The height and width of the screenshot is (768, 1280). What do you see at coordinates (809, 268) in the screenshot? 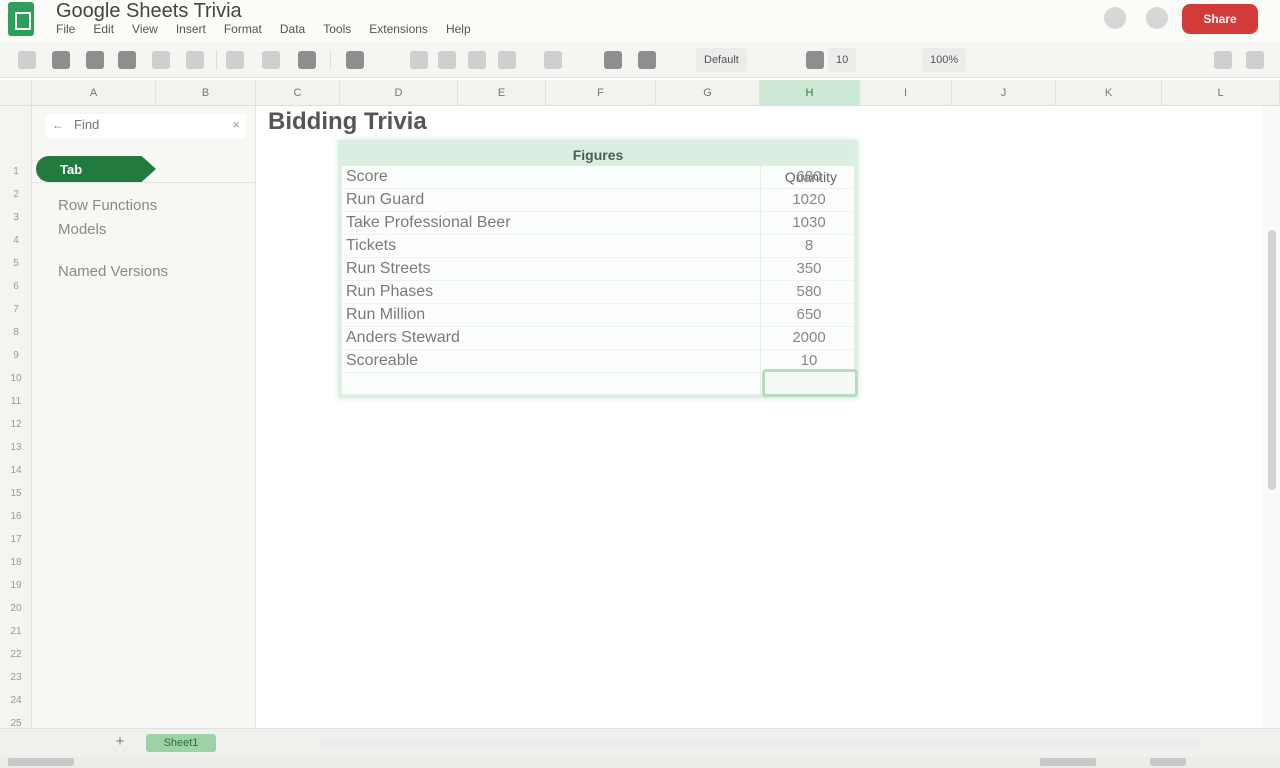
I see `row-value-cell: 350` at bounding box center [809, 268].